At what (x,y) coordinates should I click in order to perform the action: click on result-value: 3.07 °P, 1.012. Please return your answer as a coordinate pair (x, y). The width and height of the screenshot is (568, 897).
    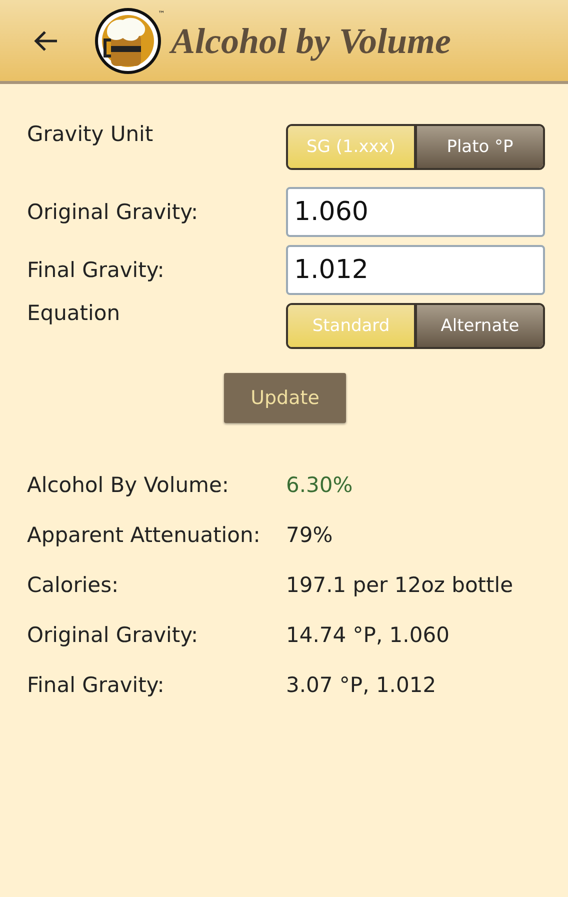
    Looking at the image, I should click on (361, 686).